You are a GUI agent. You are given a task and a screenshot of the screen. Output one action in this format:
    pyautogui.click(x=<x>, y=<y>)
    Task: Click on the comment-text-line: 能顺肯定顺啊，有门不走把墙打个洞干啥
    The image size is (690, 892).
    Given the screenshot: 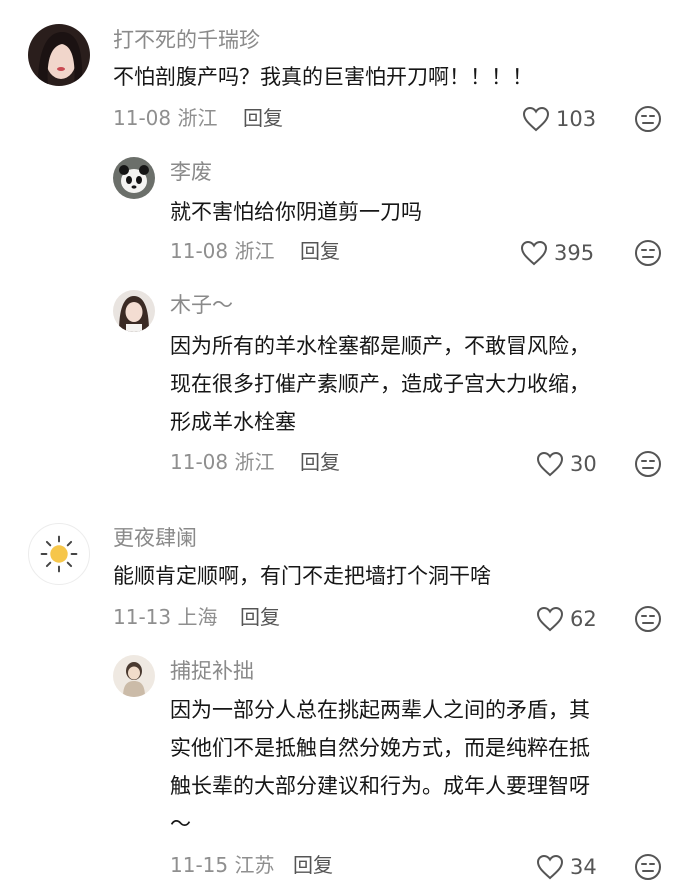 What is the action you would take?
    pyautogui.click(x=302, y=576)
    